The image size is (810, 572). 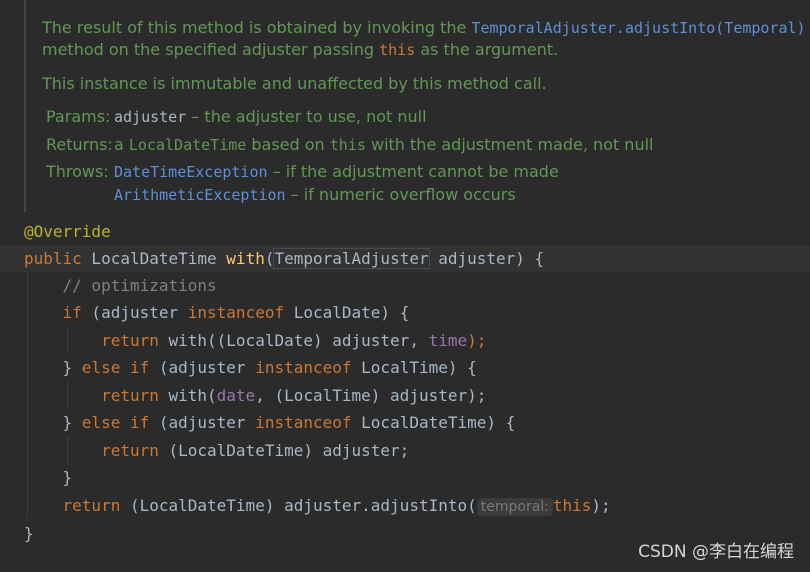 I want to click on arithmetic-exception-link: ArithmeticException, so click(x=200, y=195).